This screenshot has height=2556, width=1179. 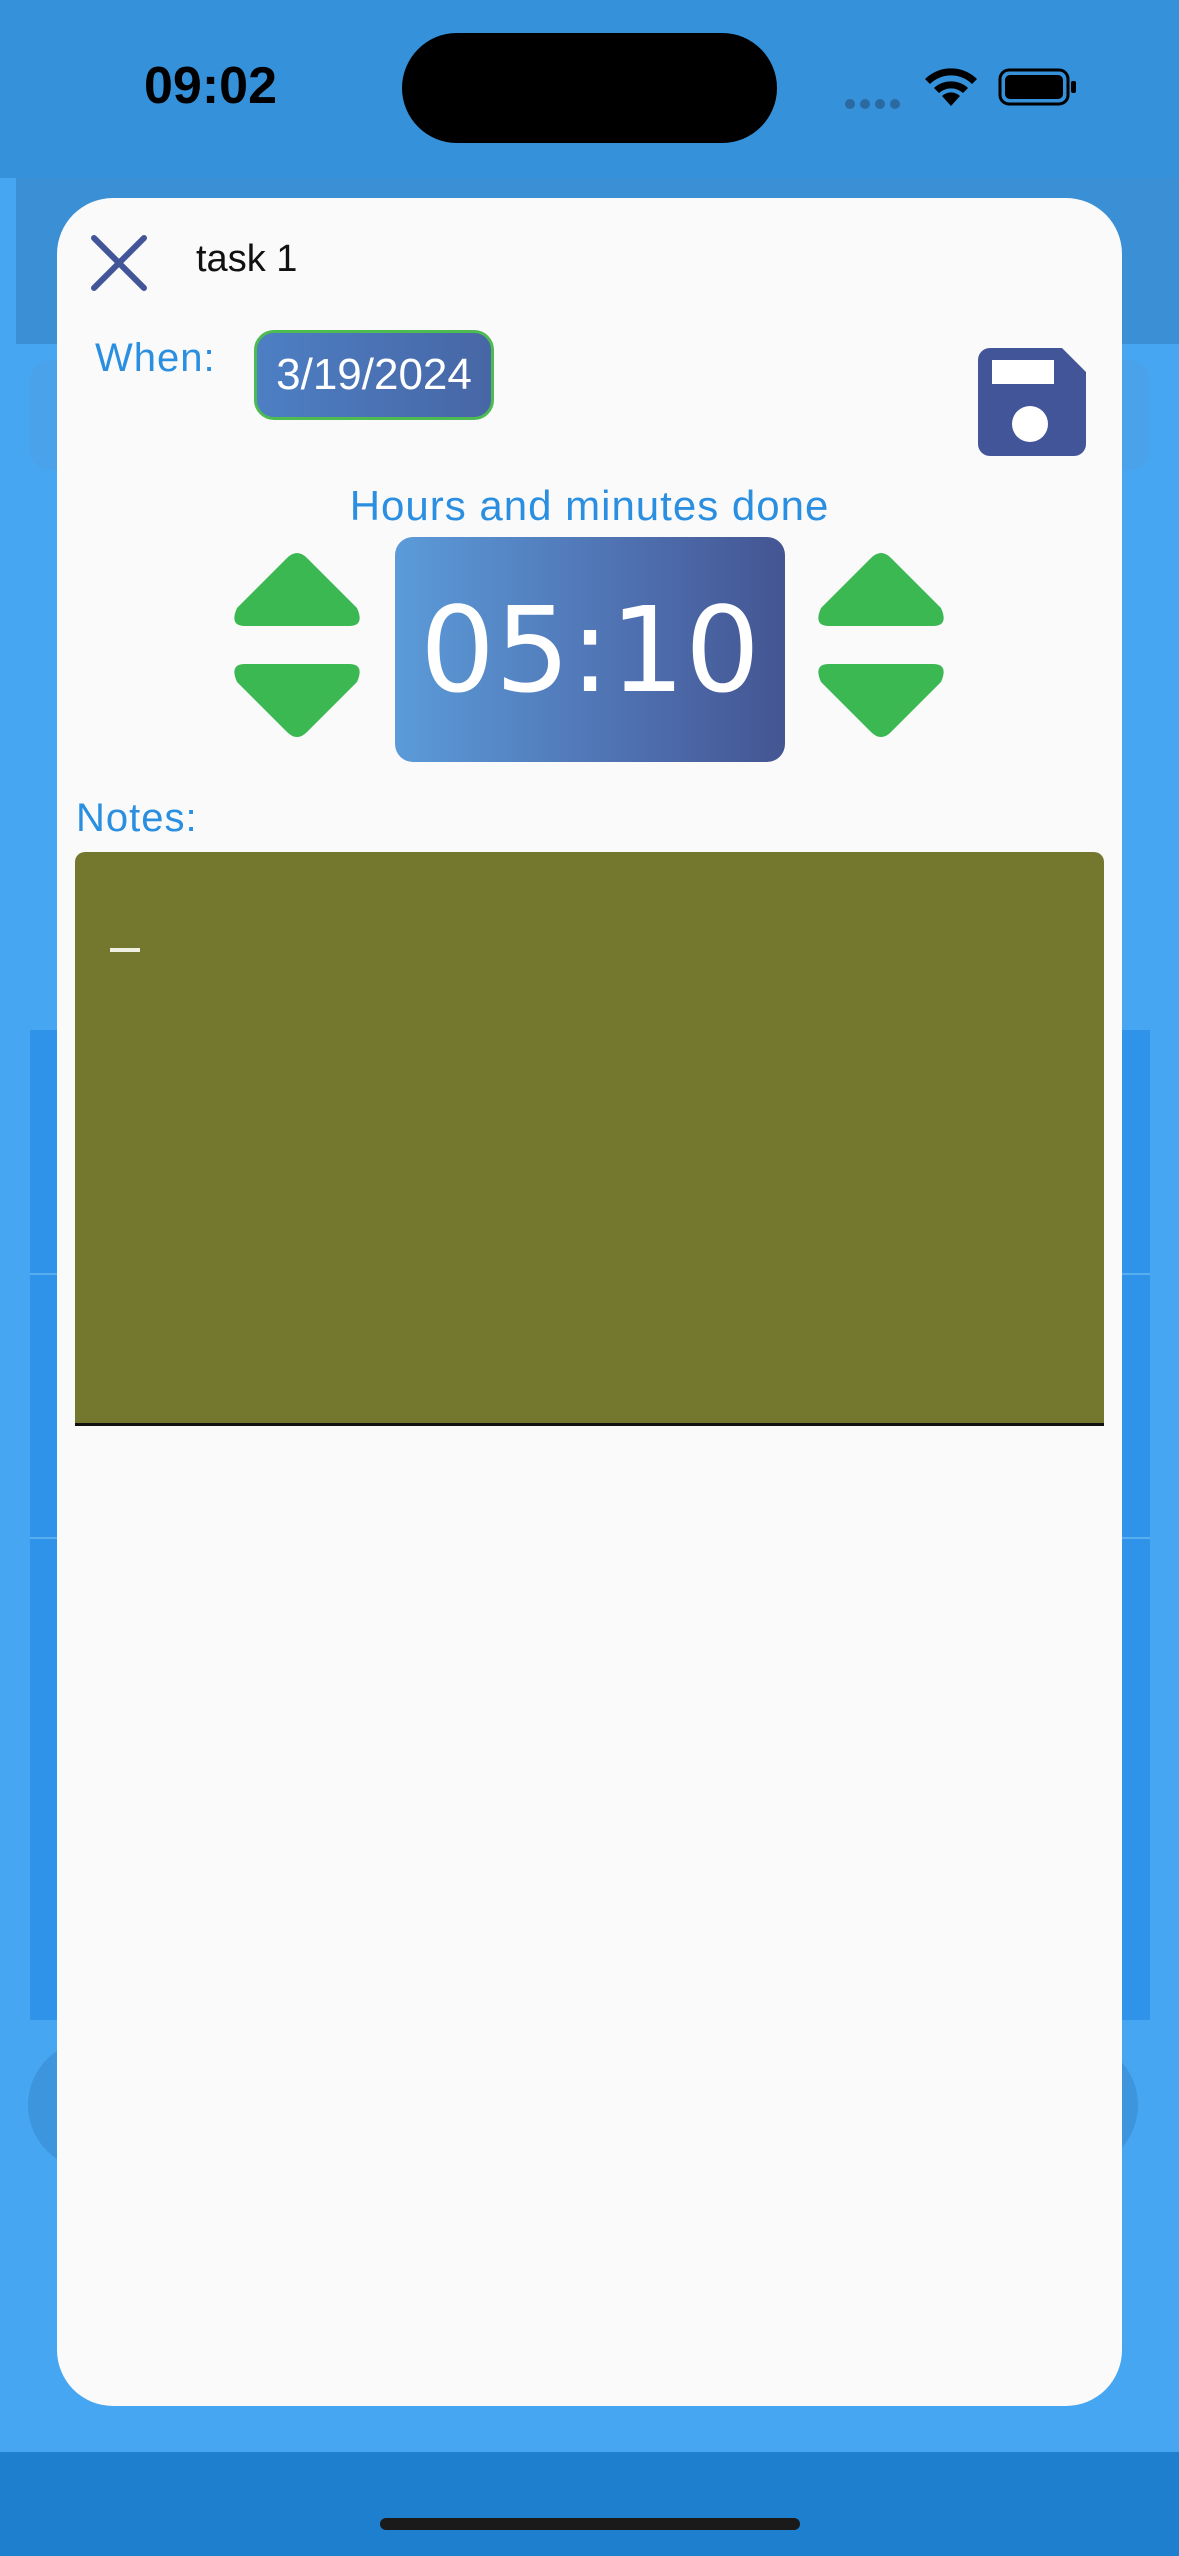 What do you see at coordinates (247, 259) in the screenshot?
I see `dialog-title: task 1` at bounding box center [247, 259].